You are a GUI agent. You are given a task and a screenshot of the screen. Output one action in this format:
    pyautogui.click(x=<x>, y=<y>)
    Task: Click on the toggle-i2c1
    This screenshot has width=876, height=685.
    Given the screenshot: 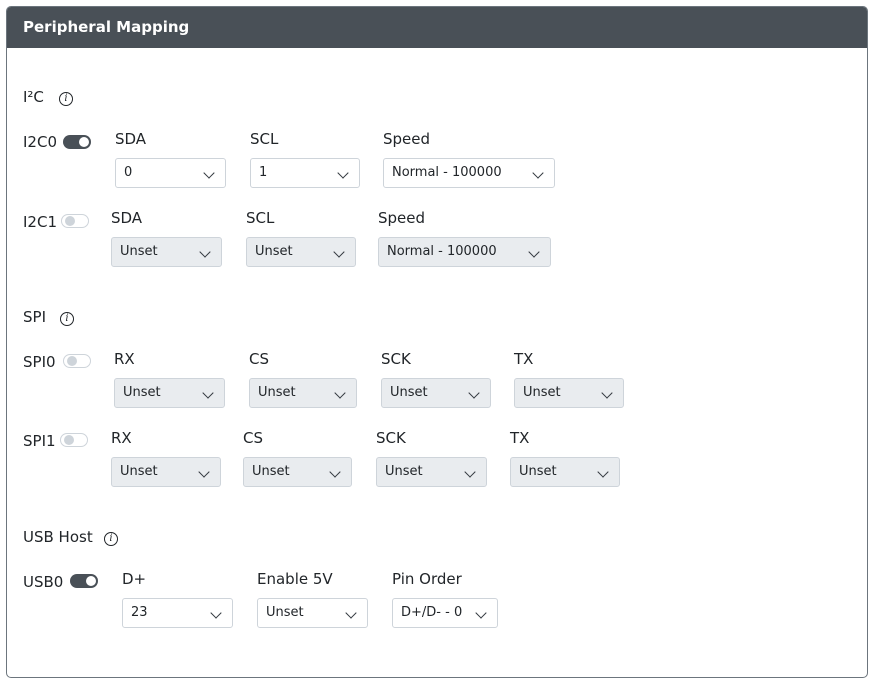 What is the action you would take?
    pyautogui.click(x=75, y=221)
    